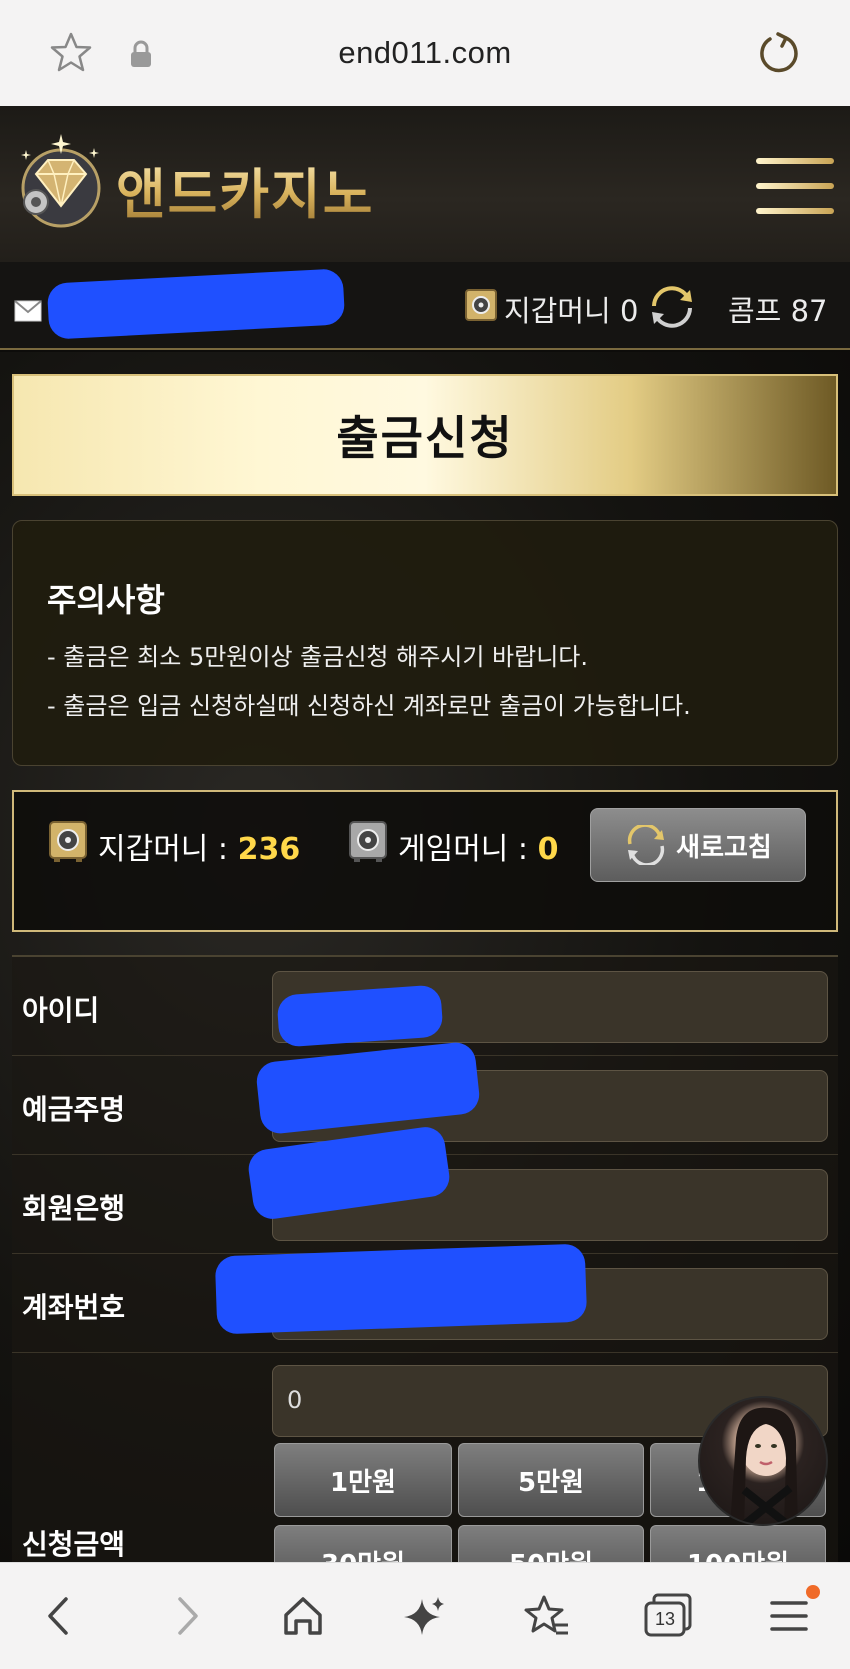  I want to click on lock-icon, so click(141, 53).